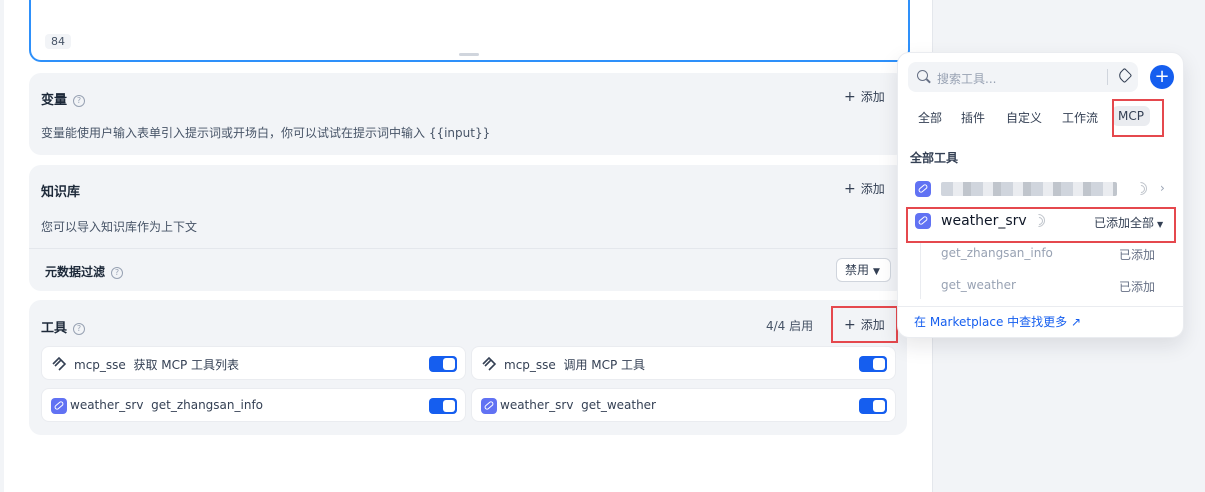 The image size is (1205, 492). I want to click on tool-name: weather_srv get_zhangsan_info, so click(167, 405).